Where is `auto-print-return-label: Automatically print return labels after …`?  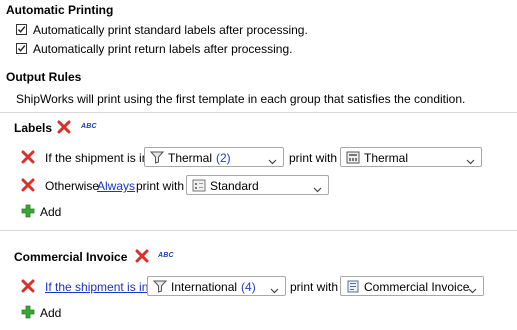
auto-print-return-label: Automatically print return labels after … is located at coordinates (163, 49).